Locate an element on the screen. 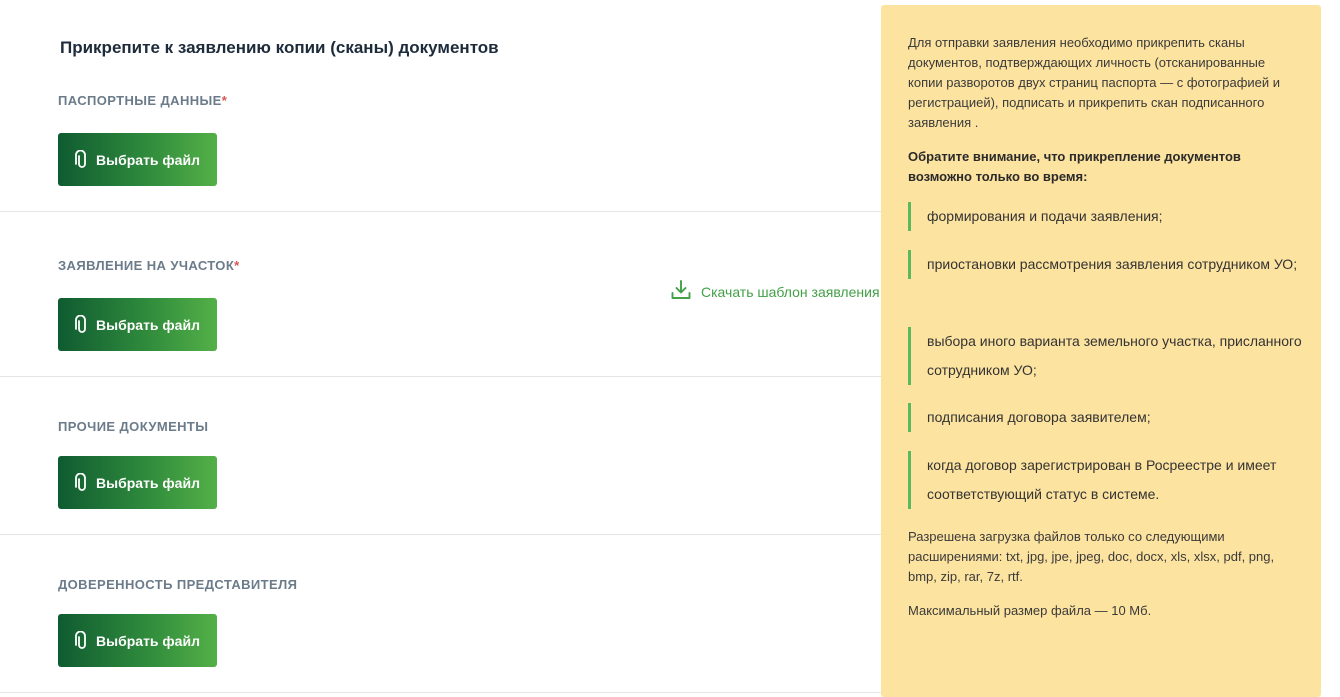 Image resolution: width=1340 pixels, height=697 pixels. section-label-power-of-attorney: ДОВЕРЕННОСТЬ ПРЕДСТАВИТЕЛЯ is located at coordinates (178, 584).